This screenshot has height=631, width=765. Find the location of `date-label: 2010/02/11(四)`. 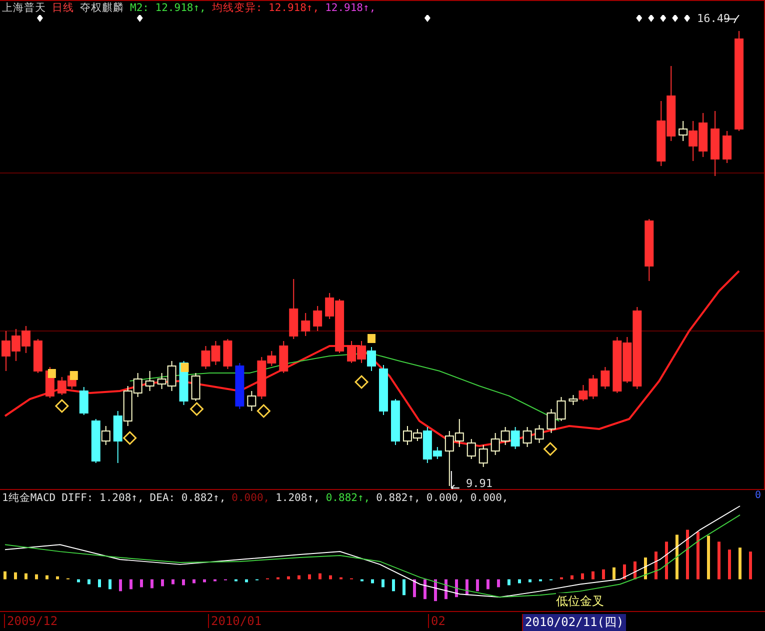

date-label: 2010/02/11(四) is located at coordinates (574, 622).